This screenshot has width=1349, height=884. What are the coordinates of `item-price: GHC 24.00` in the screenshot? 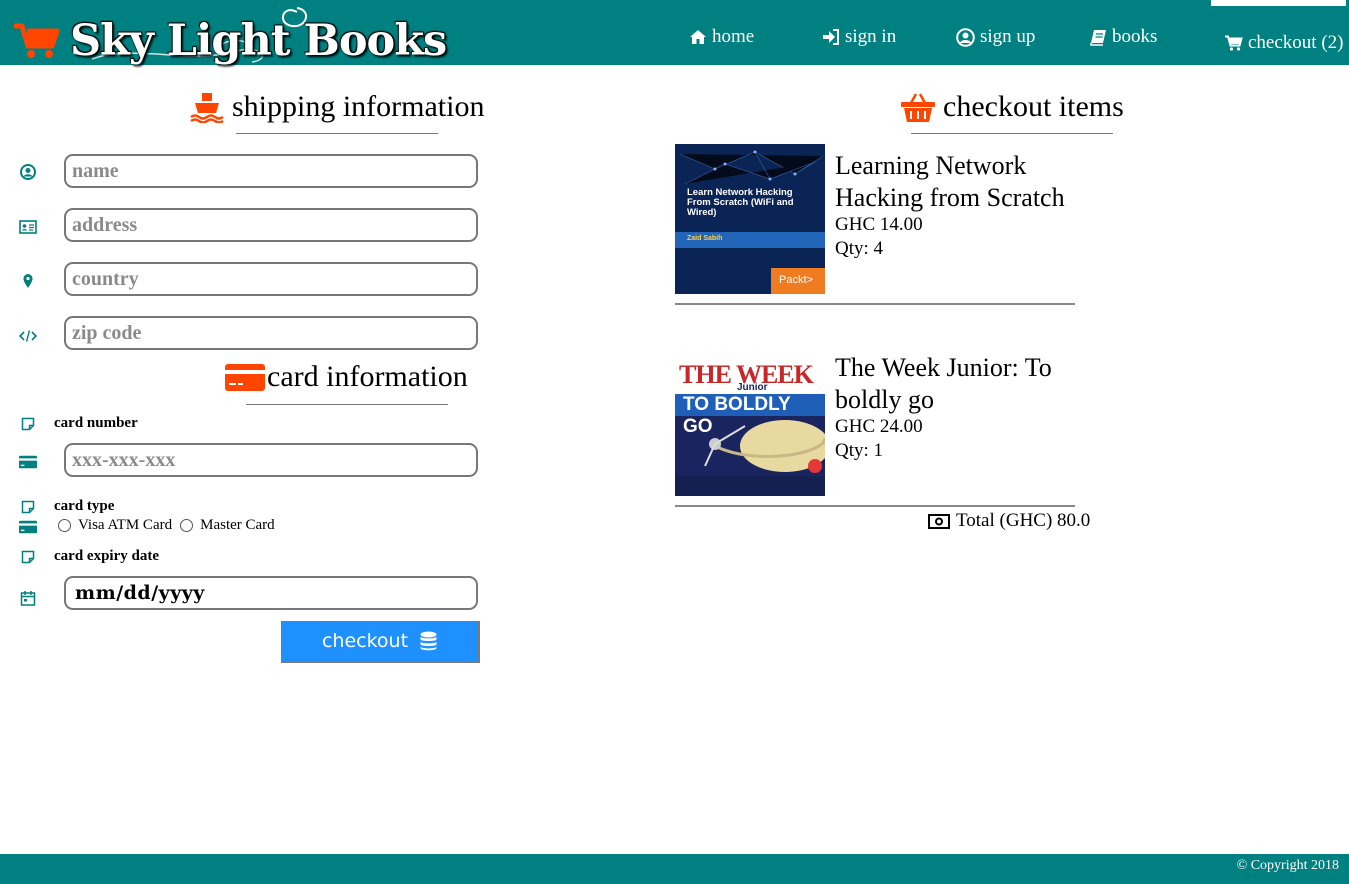 It's located at (879, 426).